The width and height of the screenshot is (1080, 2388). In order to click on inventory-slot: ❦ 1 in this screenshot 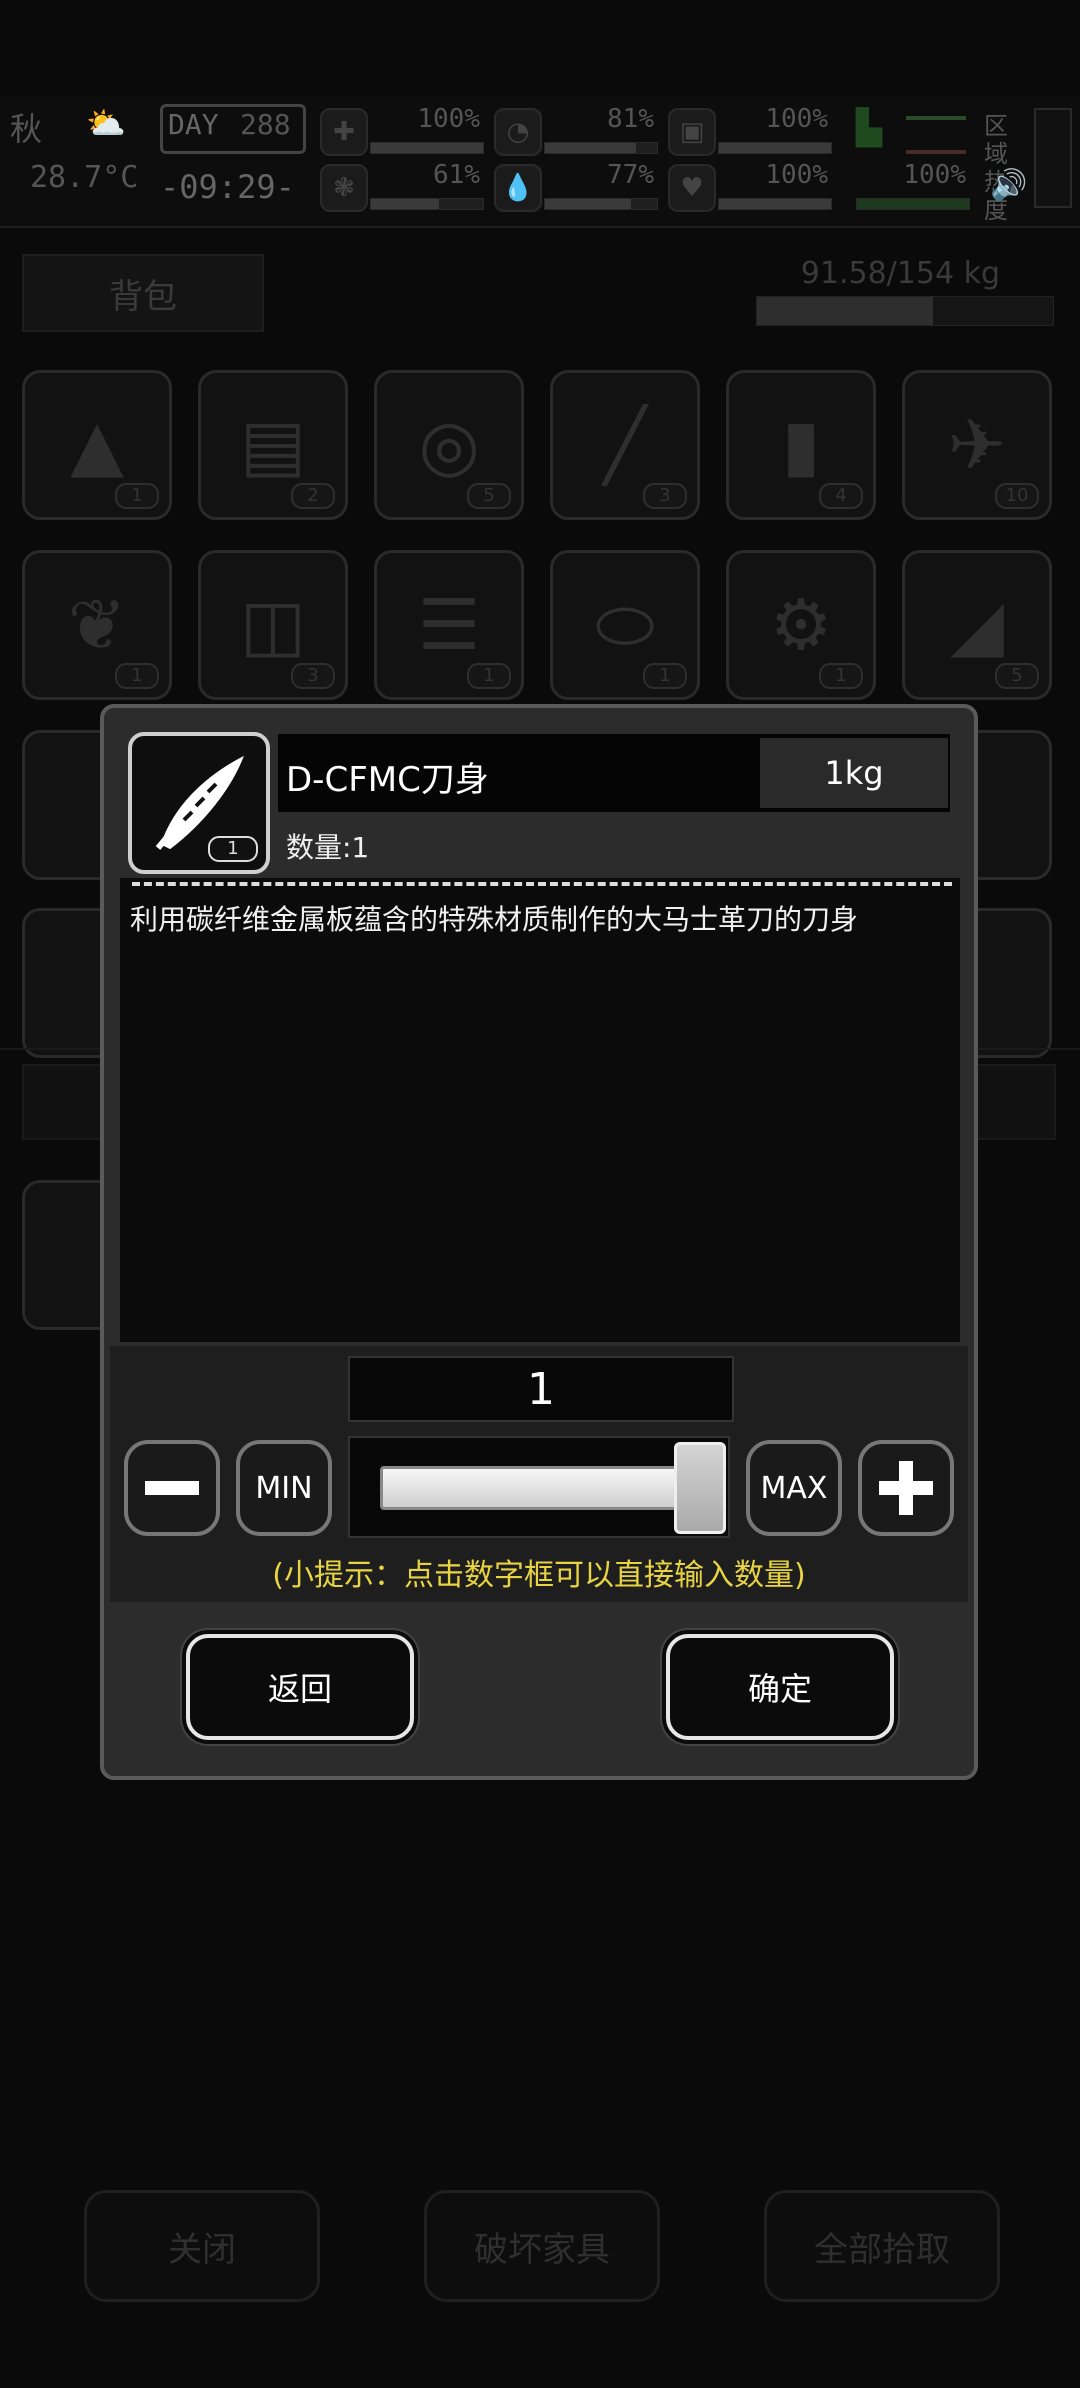, I will do `click(97, 625)`.